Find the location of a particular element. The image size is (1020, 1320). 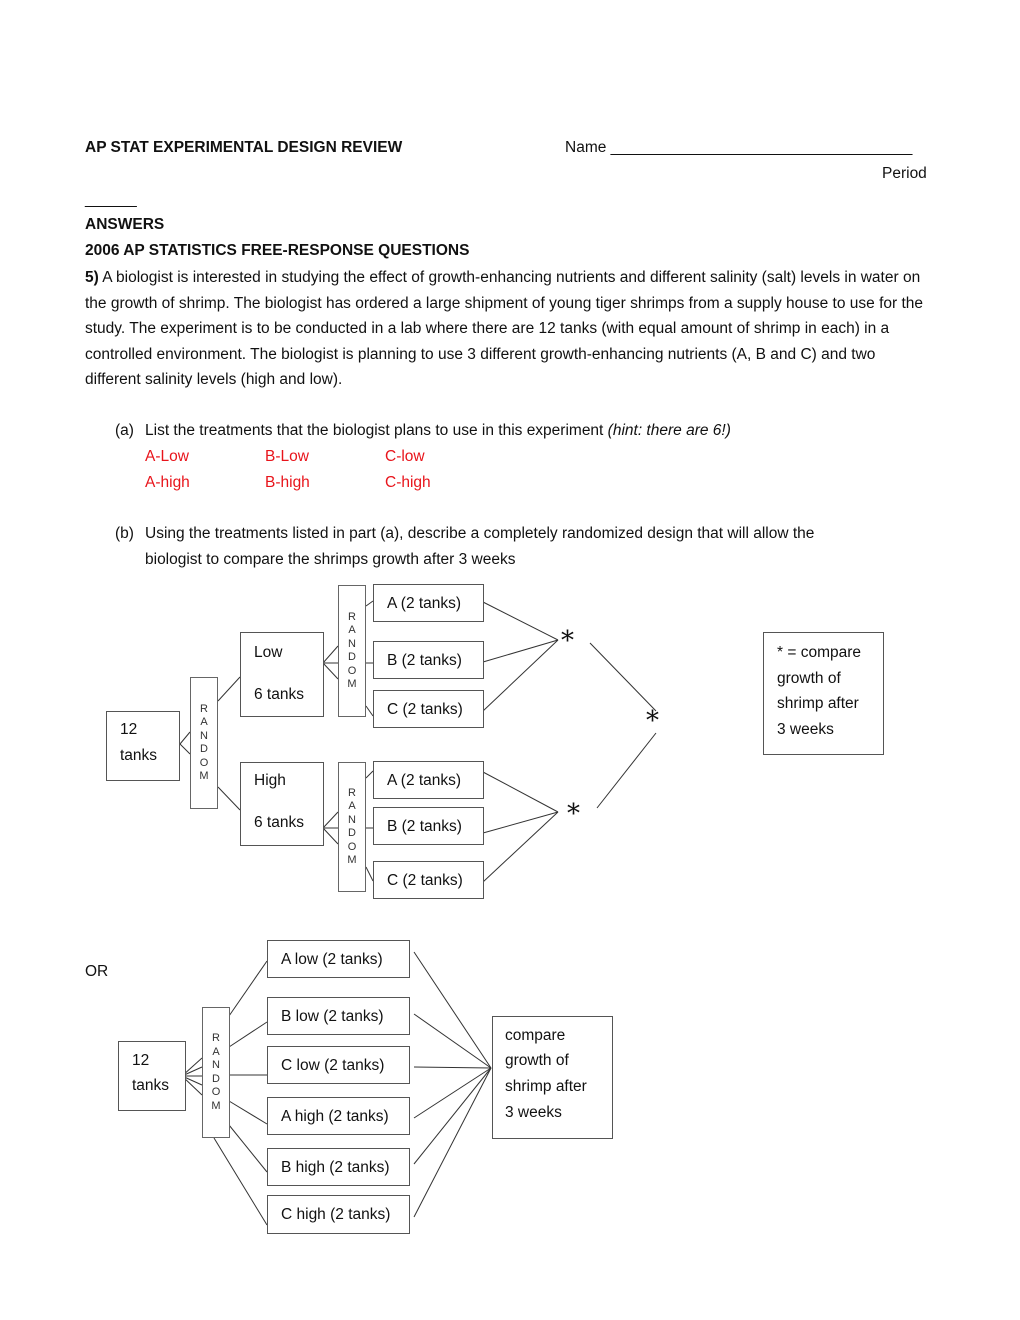

low-count: 6 tanks is located at coordinates (279, 694).